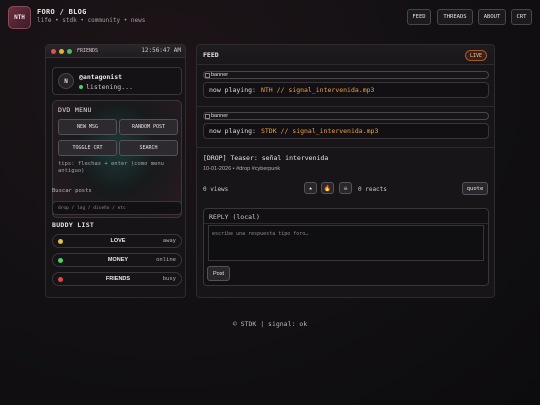 The height and width of the screenshot is (405, 540). Describe the element at coordinates (117, 279) in the screenshot. I see `buddy-item-friends: FRIENDS busy` at that location.